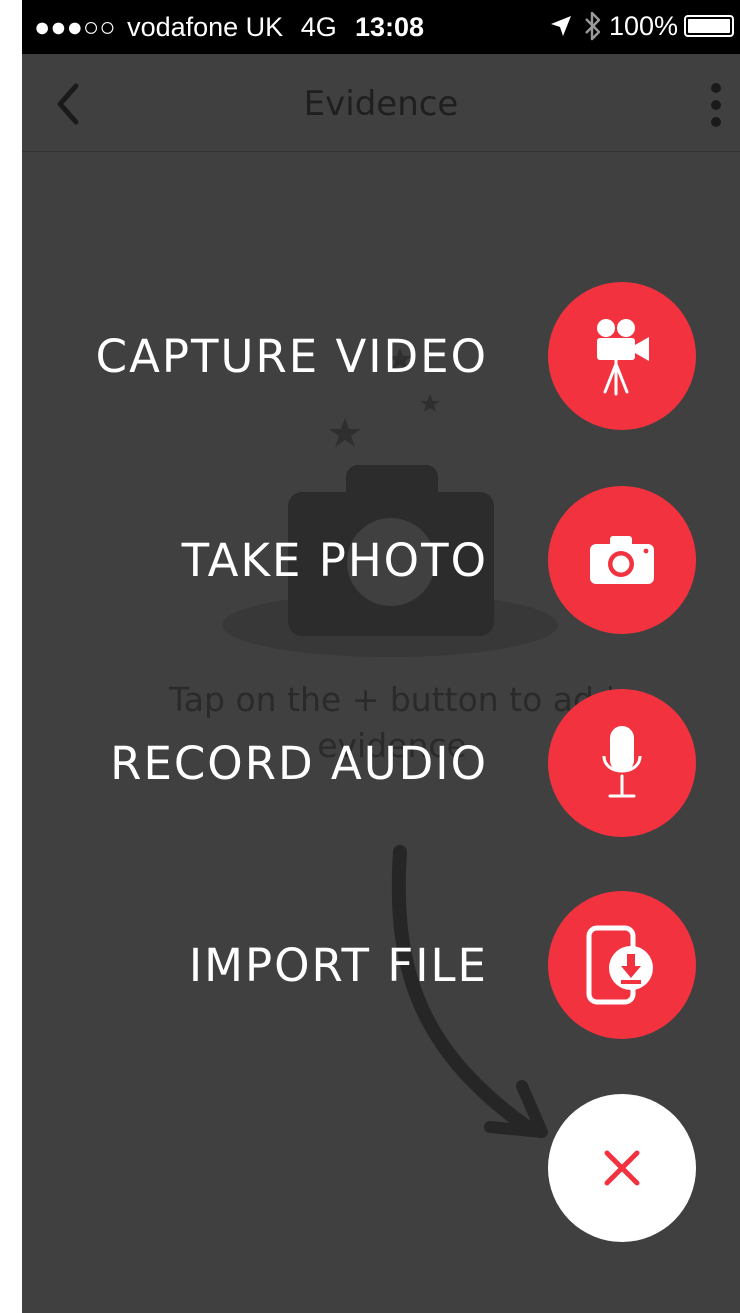 The image size is (740, 1313). I want to click on signal-strength: ●●●○○, so click(75, 27).